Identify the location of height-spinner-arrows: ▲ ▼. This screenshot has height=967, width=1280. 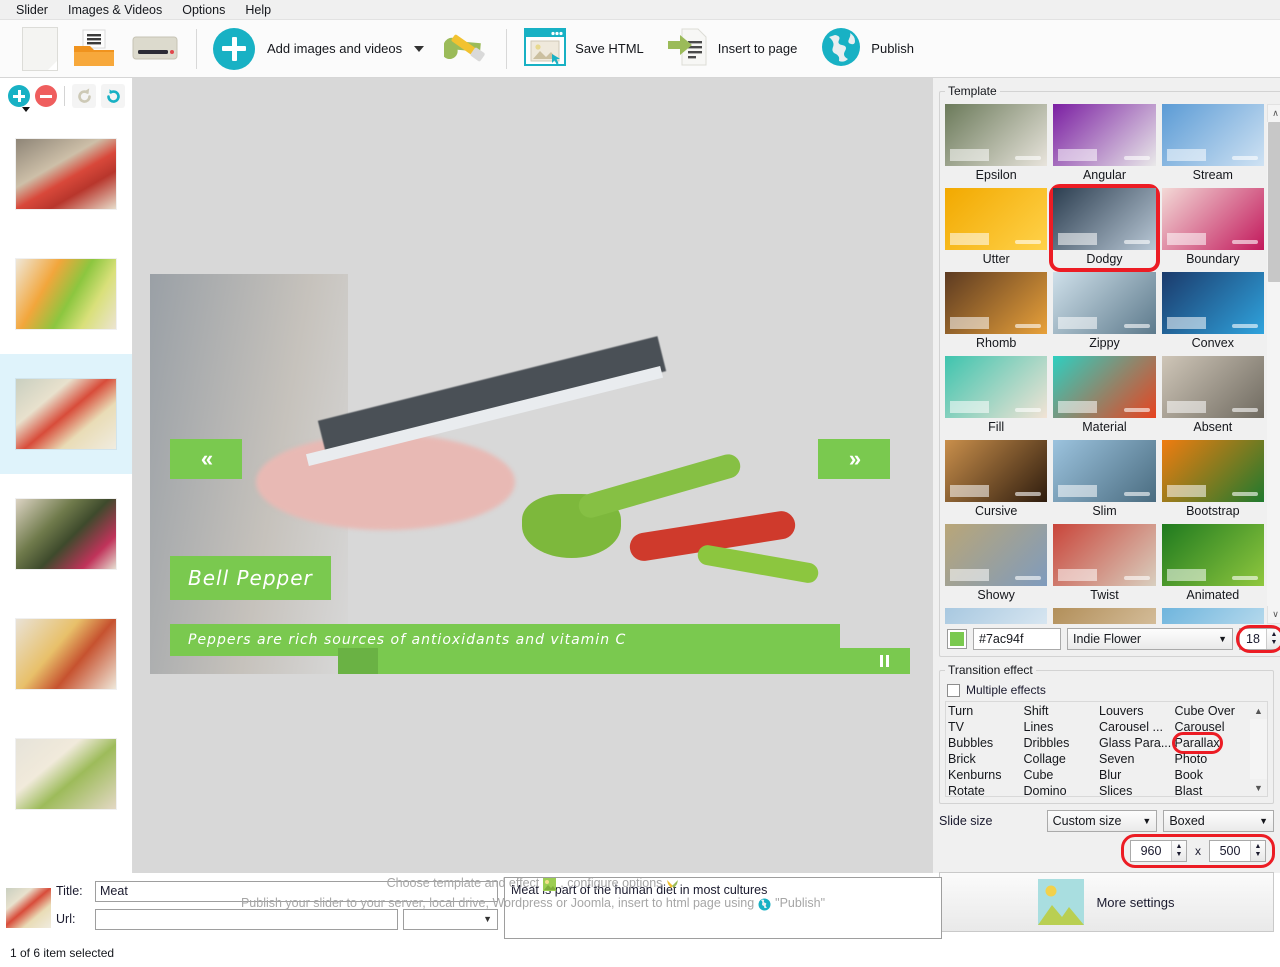
(1257, 851).